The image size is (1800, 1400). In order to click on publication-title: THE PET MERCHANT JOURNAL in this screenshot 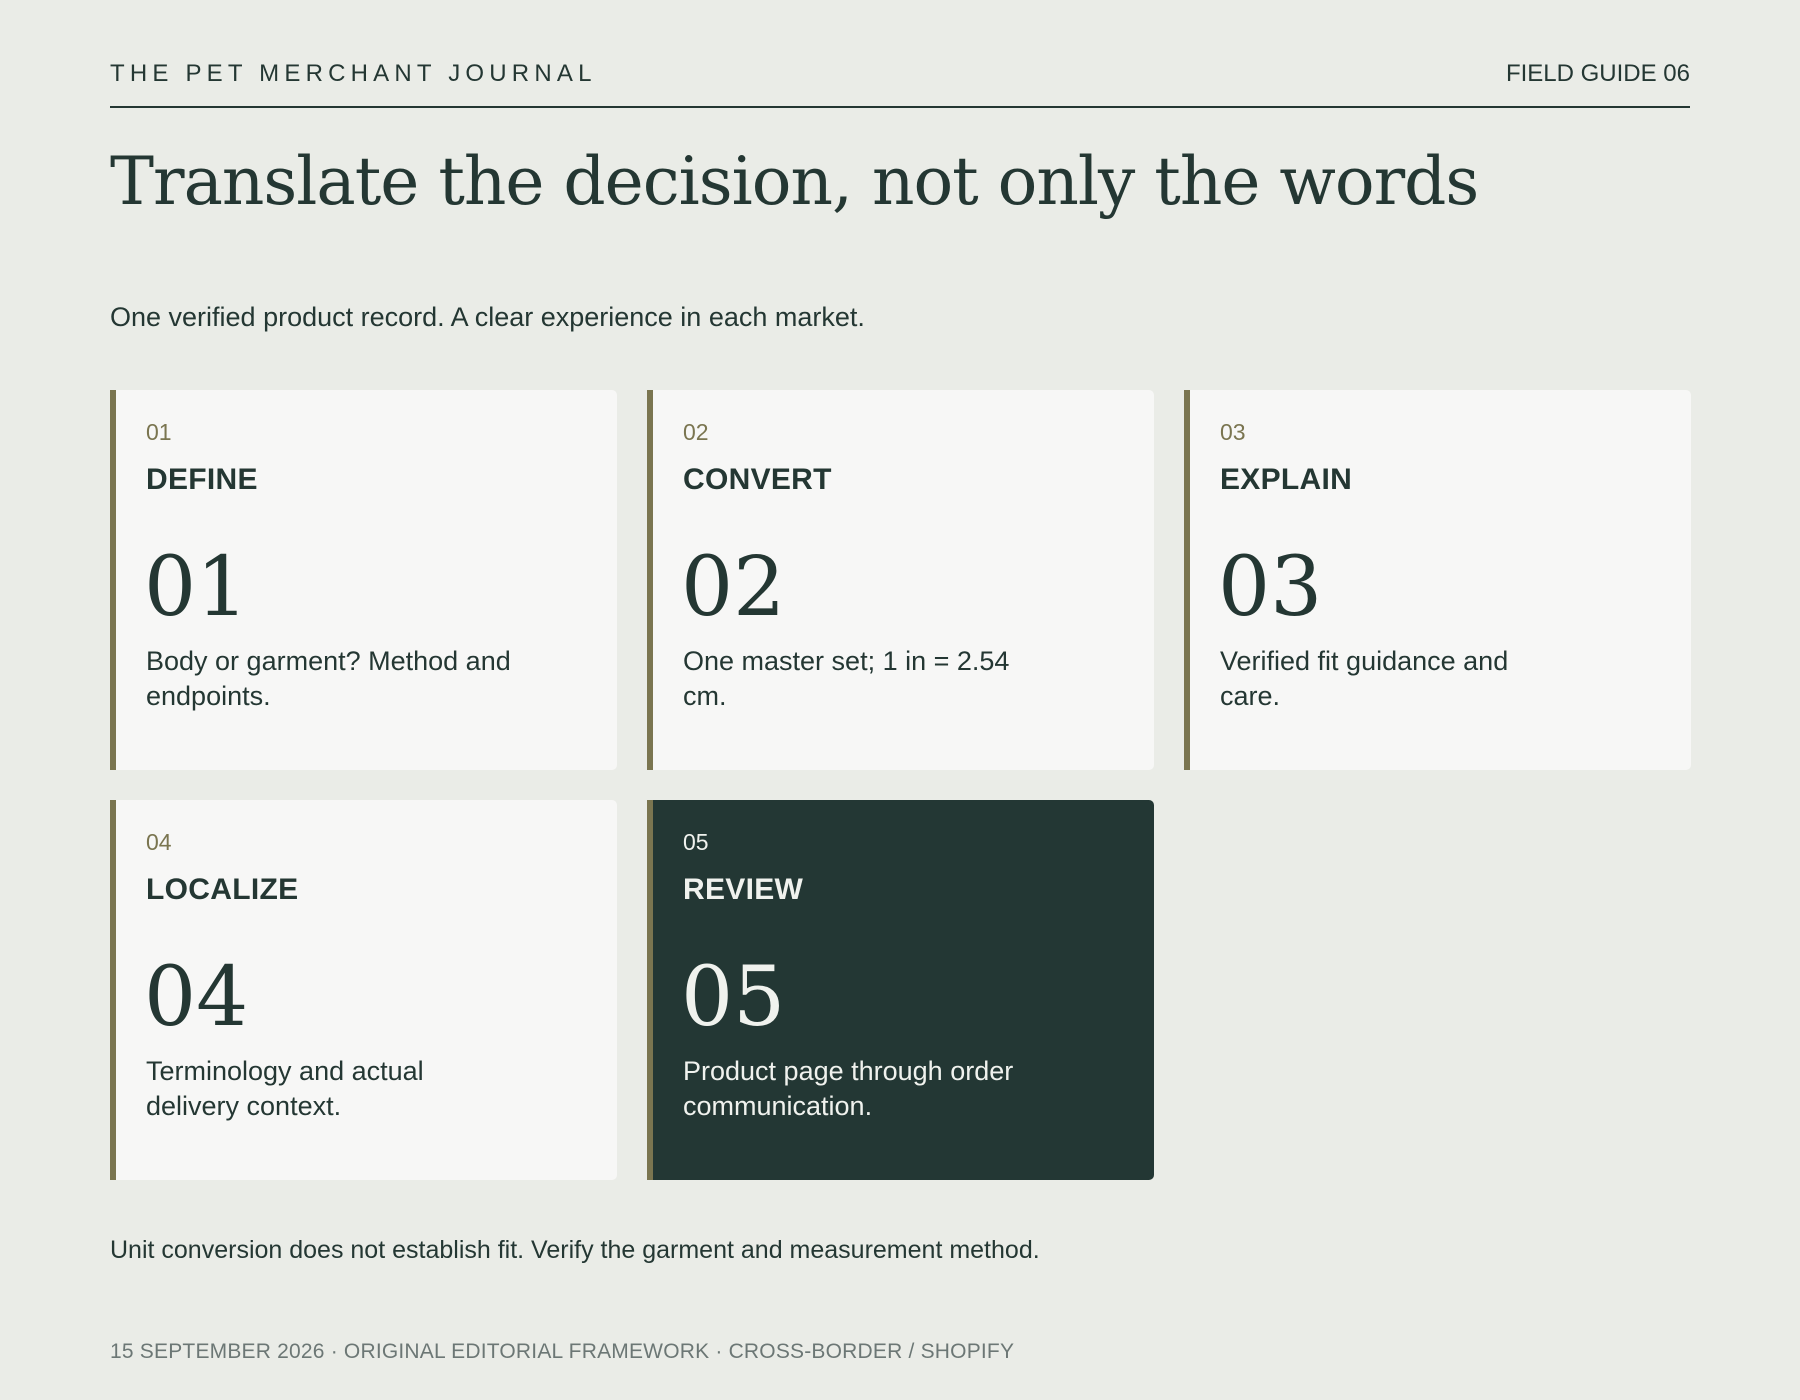, I will do `click(353, 73)`.